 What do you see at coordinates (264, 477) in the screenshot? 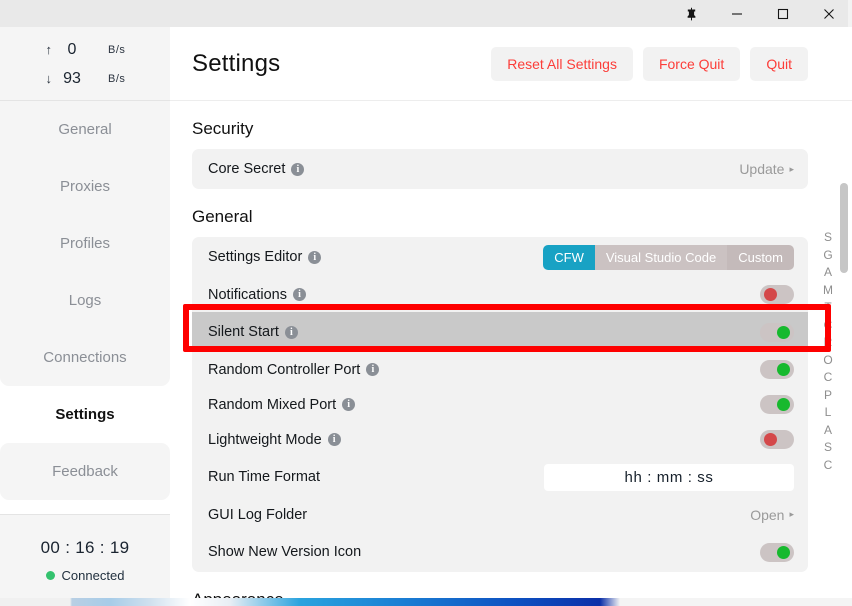
I see `run-time-format-label-text: Run Time Format` at bounding box center [264, 477].